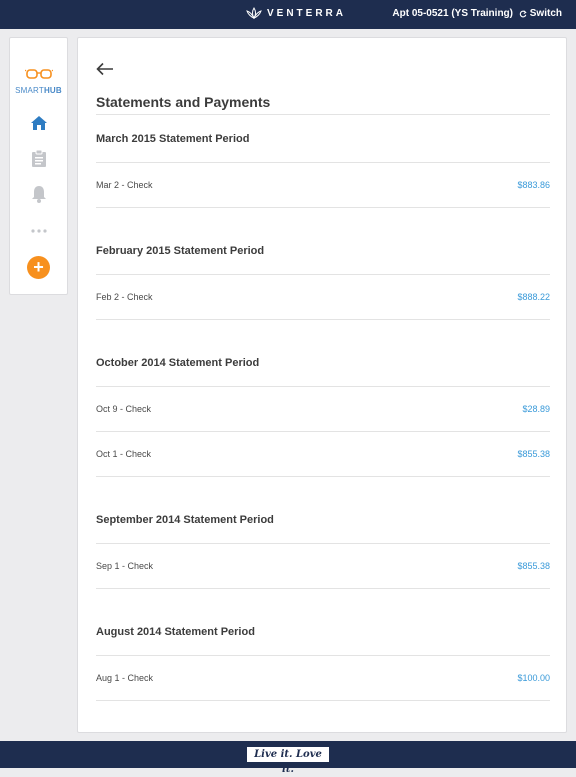 This screenshot has height=777, width=576. What do you see at coordinates (523, 13) in the screenshot?
I see `refresh-icon` at bounding box center [523, 13].